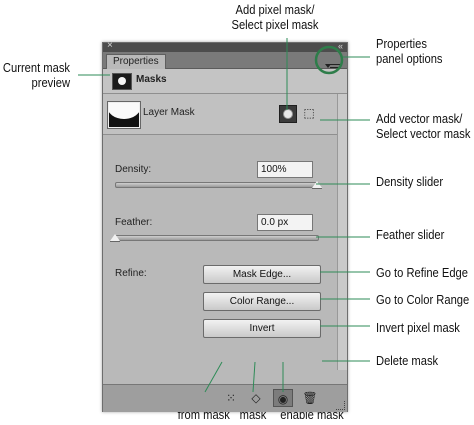  I want to click on line-load-selection, so click(213, 377).